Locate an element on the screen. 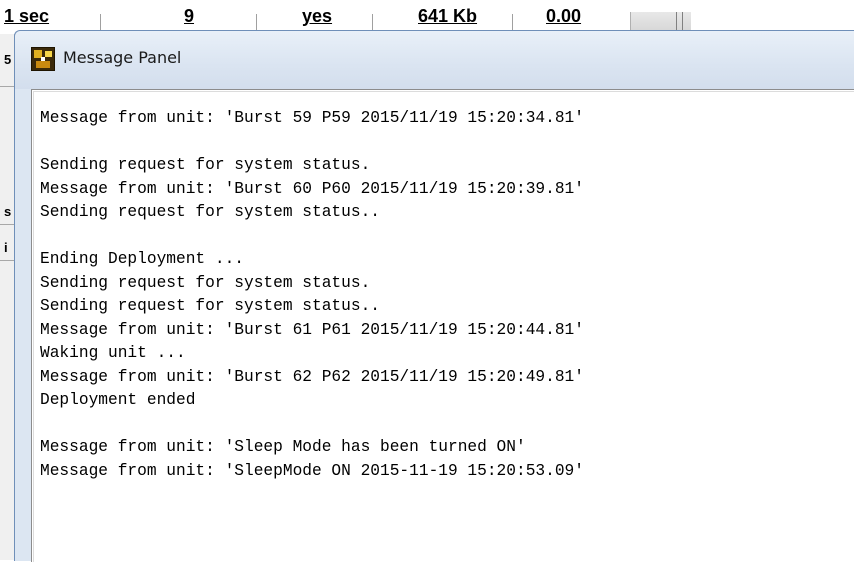  window-title: Message Panel is located at coordinates (122, 57).